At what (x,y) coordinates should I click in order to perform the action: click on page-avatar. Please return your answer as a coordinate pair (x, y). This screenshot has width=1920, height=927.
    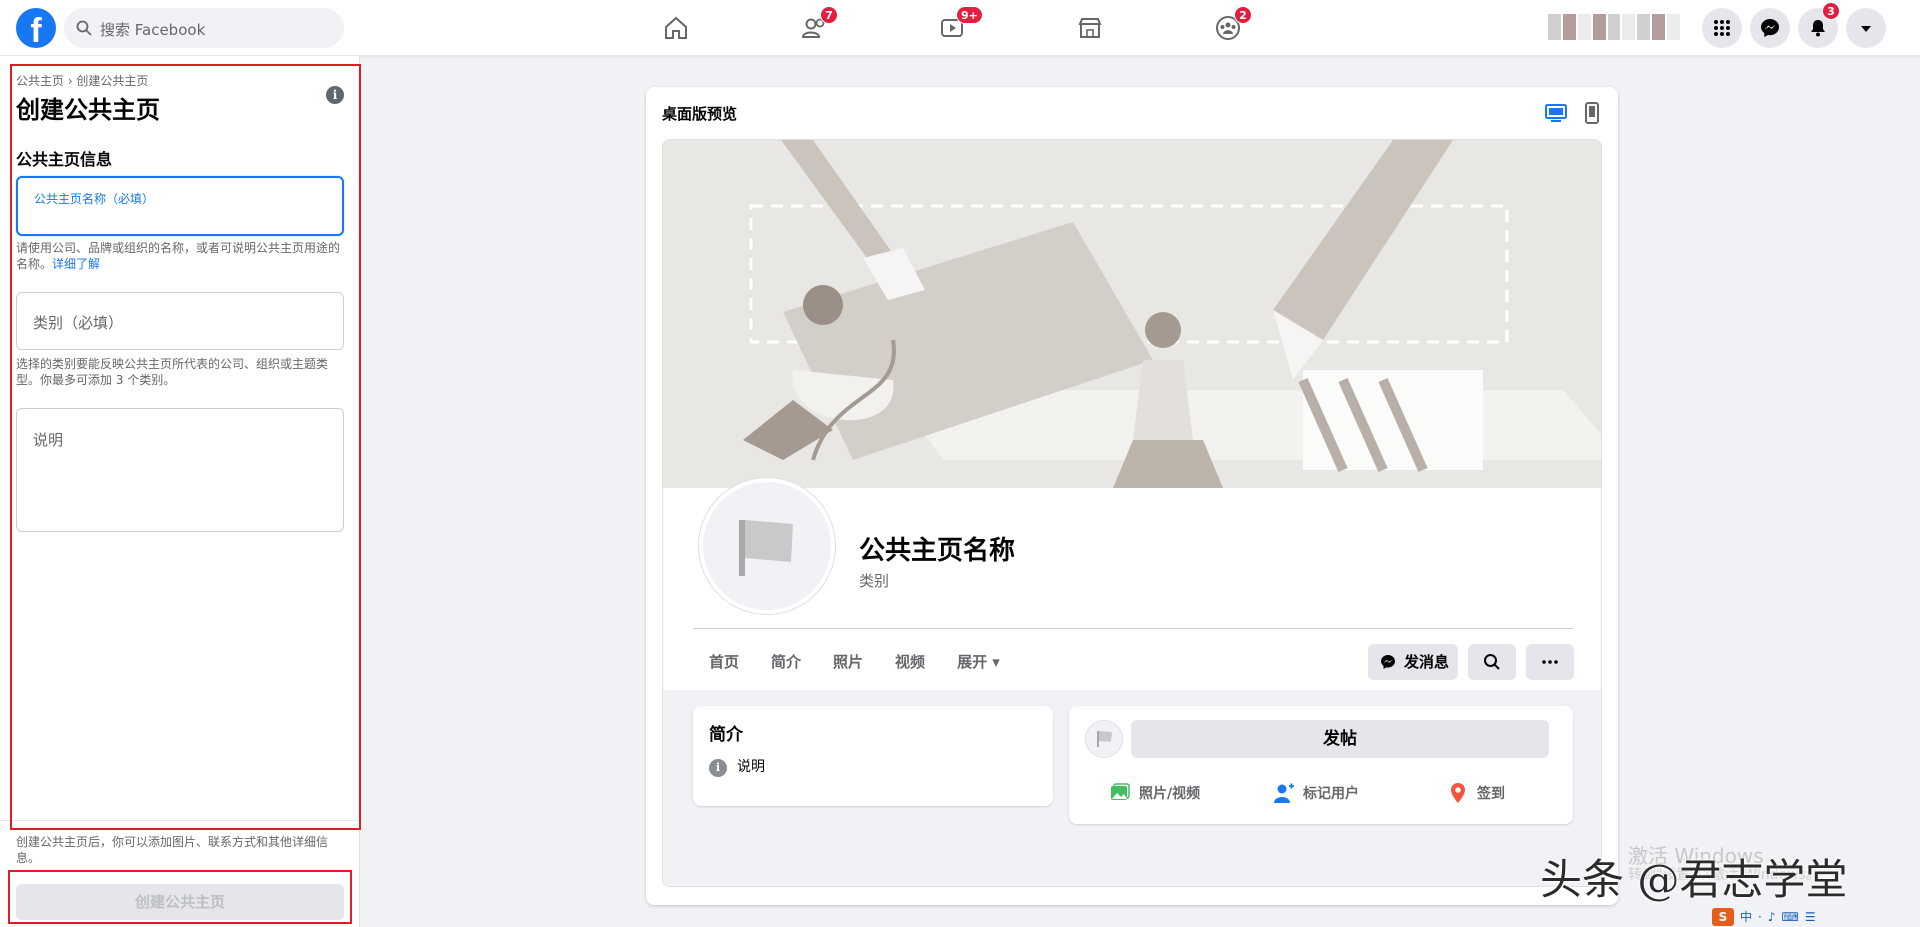
    Looking at the image, I should click on (767, 546).